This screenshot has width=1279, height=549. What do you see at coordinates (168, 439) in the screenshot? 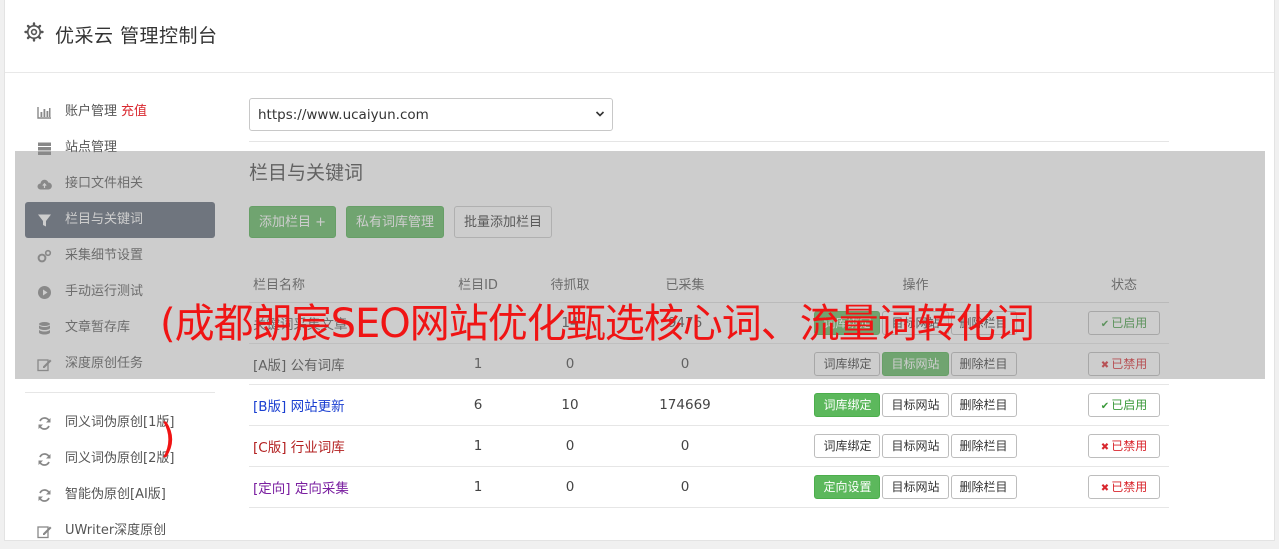
I see `watermark-paren: )` at bounding box center [168, 439].